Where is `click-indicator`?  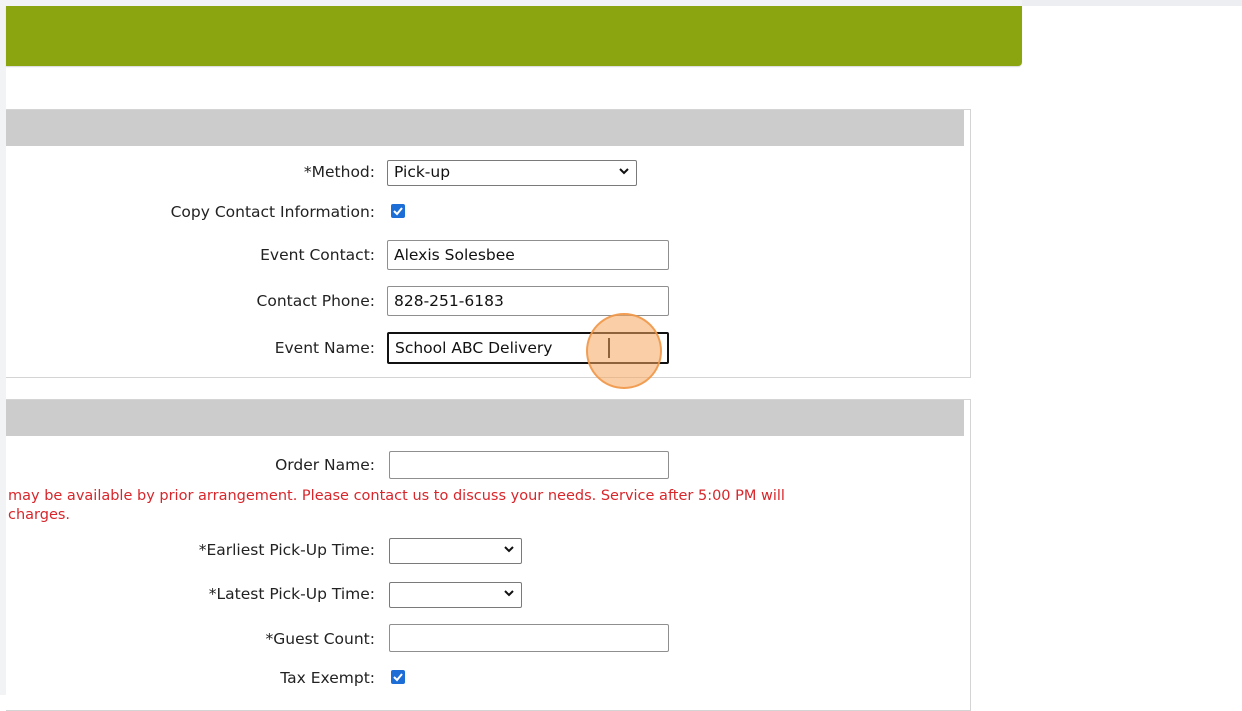
click-indicator is located at coordinates (624, 351).